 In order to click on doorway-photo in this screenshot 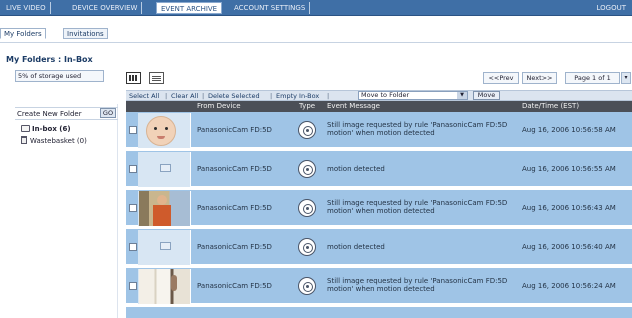, I will do `click(164, 286)`.